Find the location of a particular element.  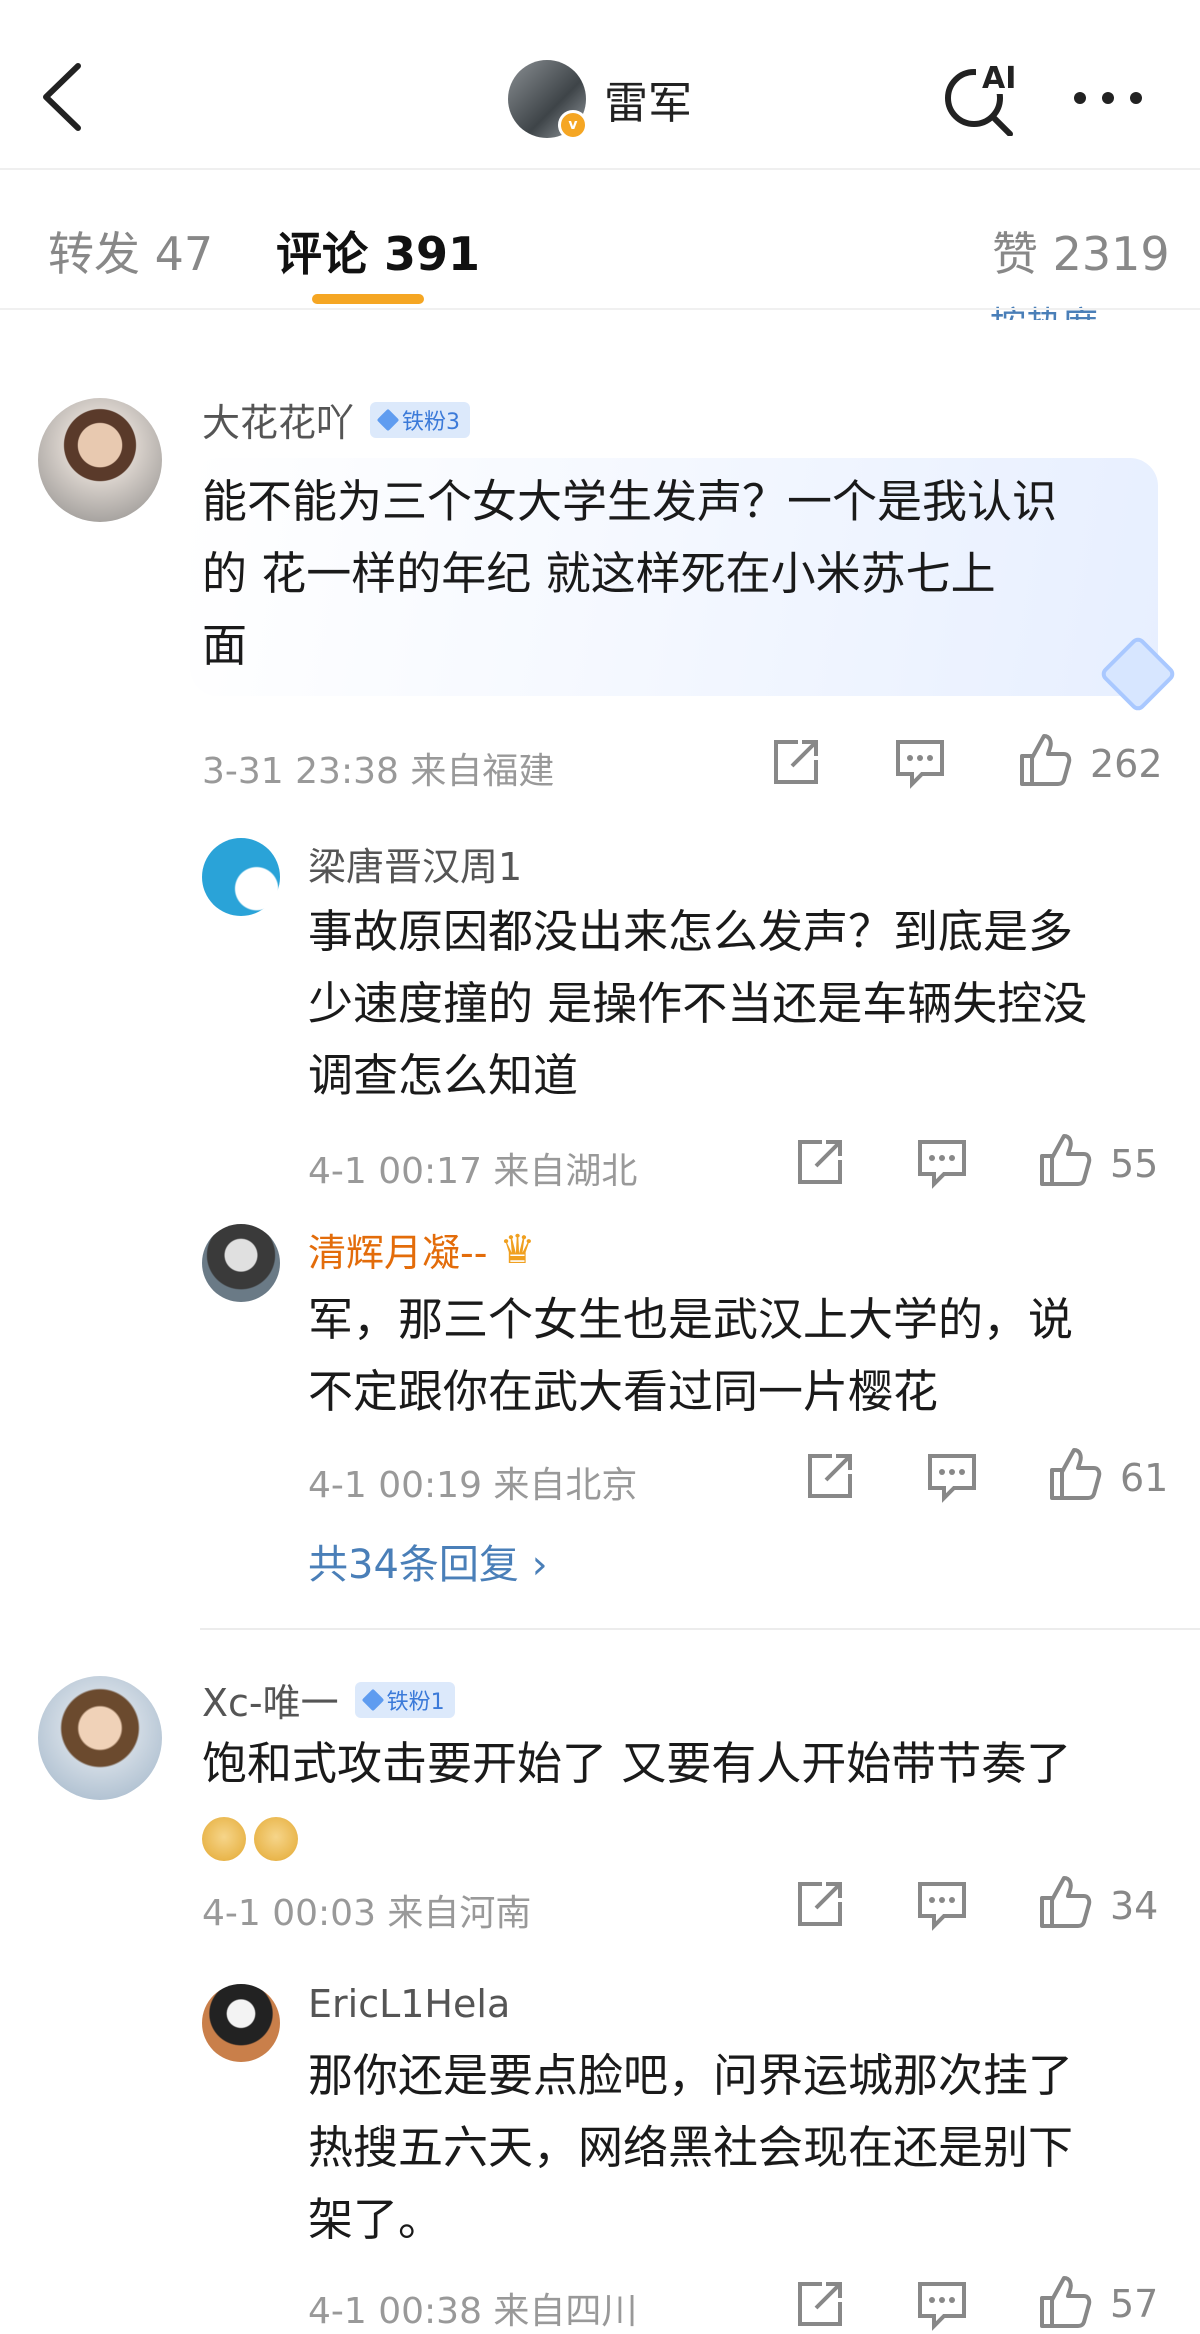

like-count: 34 is located at coordinates (1134, 1906).